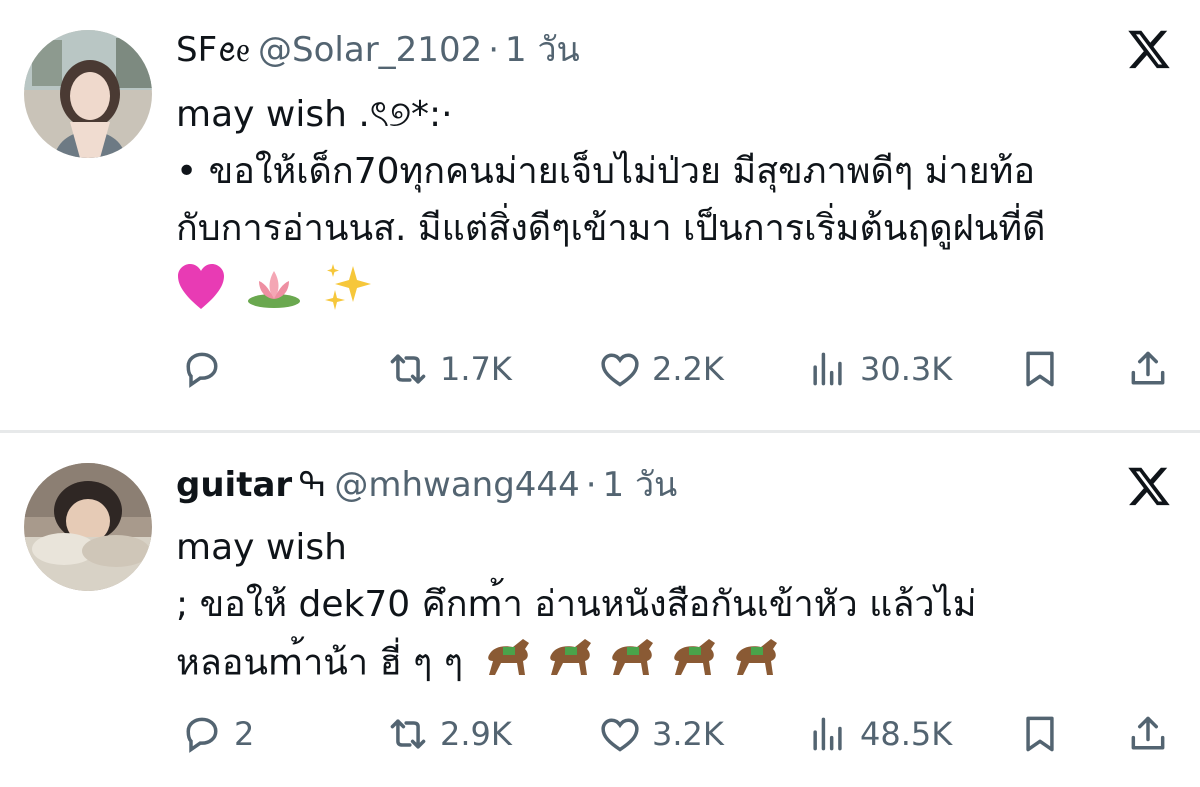  I want to click on tweet-text-segment: หลอนm้าน้า ฮี่ ๆ ๆ, so click(320, 663).